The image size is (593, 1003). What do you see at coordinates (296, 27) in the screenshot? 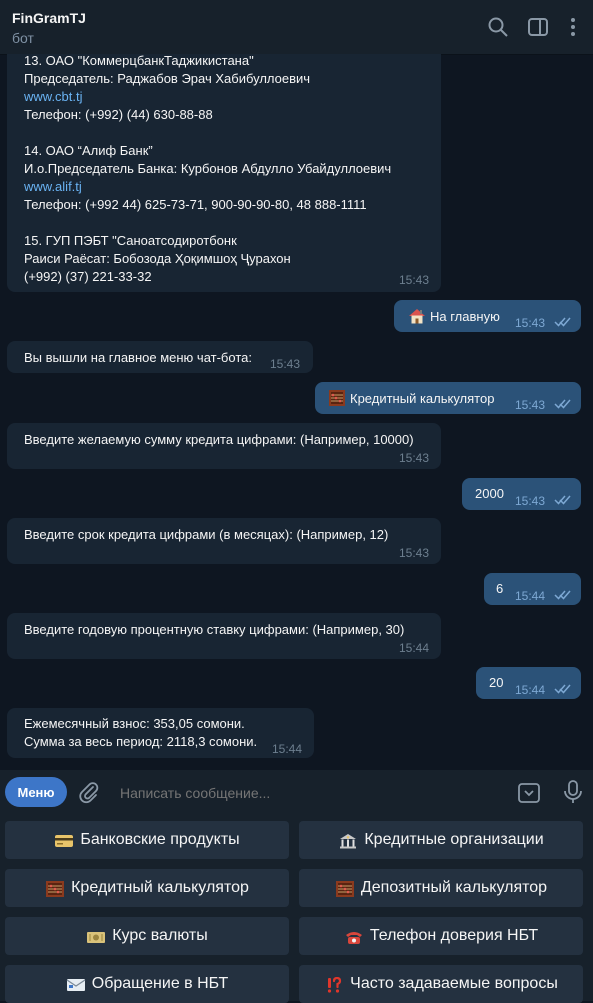
I see `chat-header: FinGramTJ бот` at bounding box center [296, 27].